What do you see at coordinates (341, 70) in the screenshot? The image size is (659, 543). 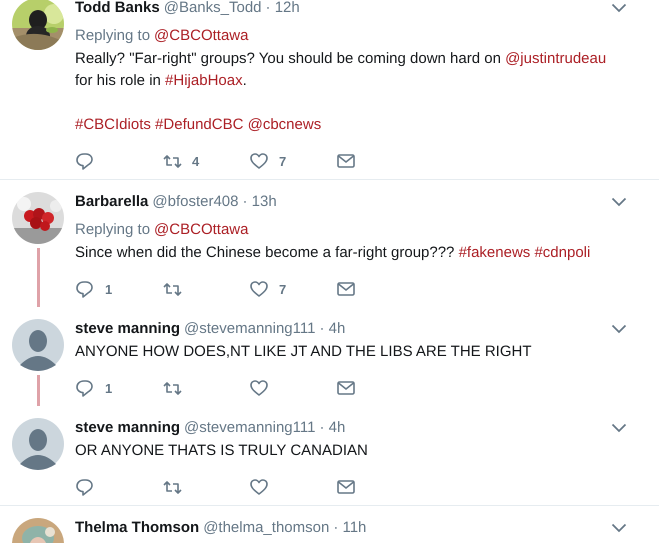 I see `tweet-text: Really? "Far-right" groups? You should be coming down hard on @justintrudeau for his role in #HijabHoax.` at bounding box center [341, 70].